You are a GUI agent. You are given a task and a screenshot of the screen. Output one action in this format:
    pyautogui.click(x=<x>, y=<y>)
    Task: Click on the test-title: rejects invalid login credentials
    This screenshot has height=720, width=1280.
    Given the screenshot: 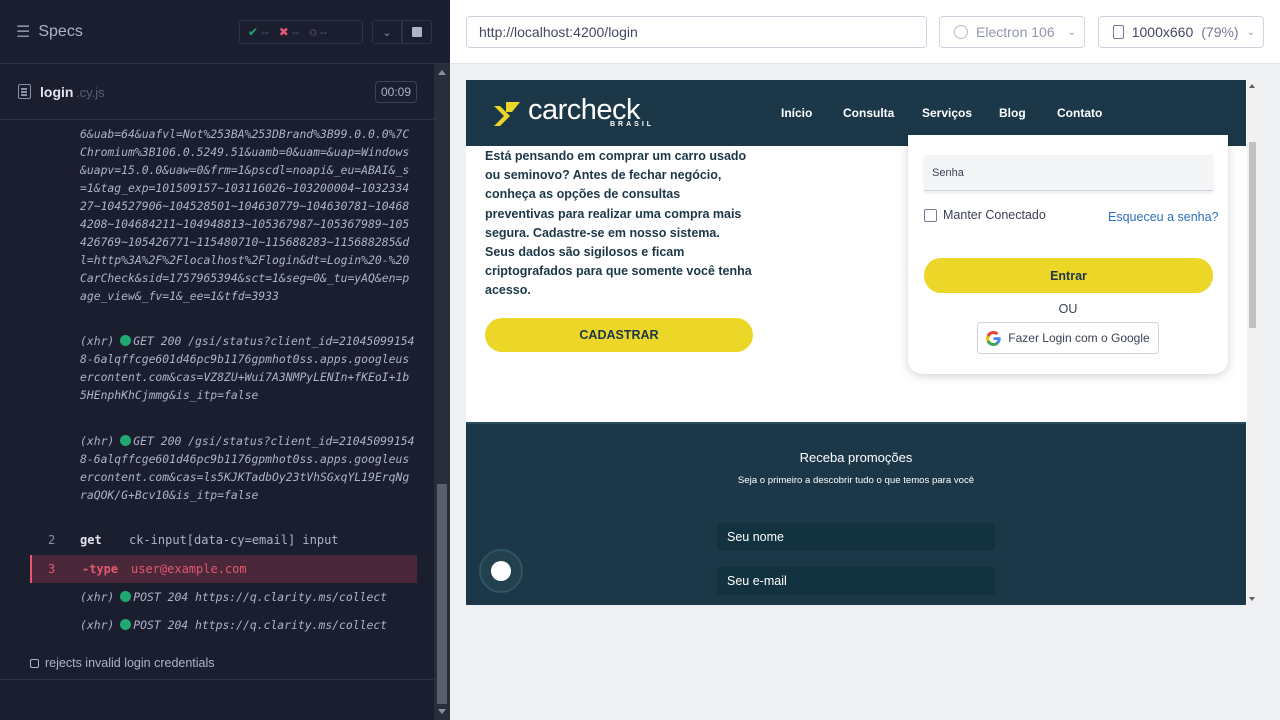 What is the action you would take?
    pyautogui.click(x=130, y=663)
    